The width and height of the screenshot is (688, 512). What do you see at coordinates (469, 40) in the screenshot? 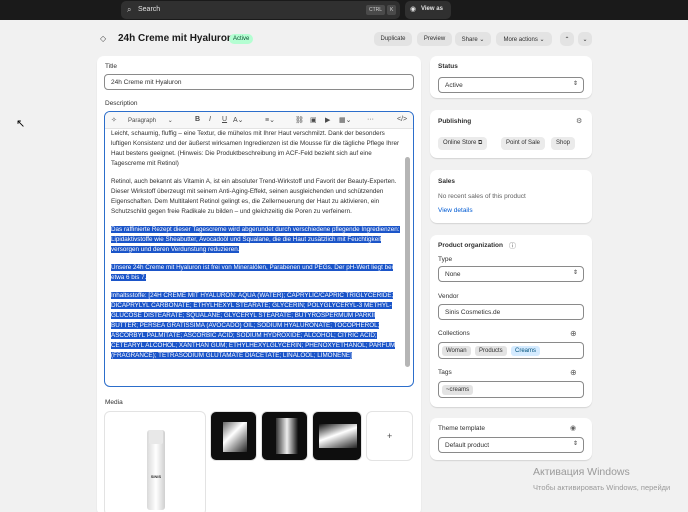
I see `share-label: Share` at bounding box center [469, 40].